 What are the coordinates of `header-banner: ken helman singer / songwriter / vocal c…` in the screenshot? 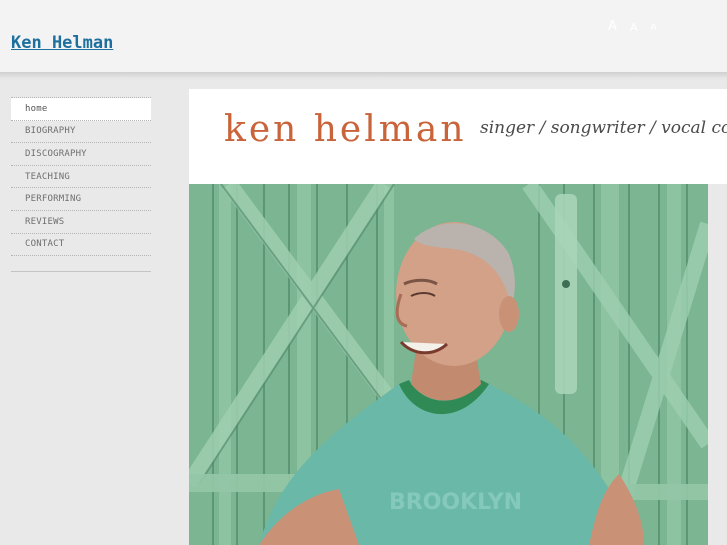 It's located at (458, 136).